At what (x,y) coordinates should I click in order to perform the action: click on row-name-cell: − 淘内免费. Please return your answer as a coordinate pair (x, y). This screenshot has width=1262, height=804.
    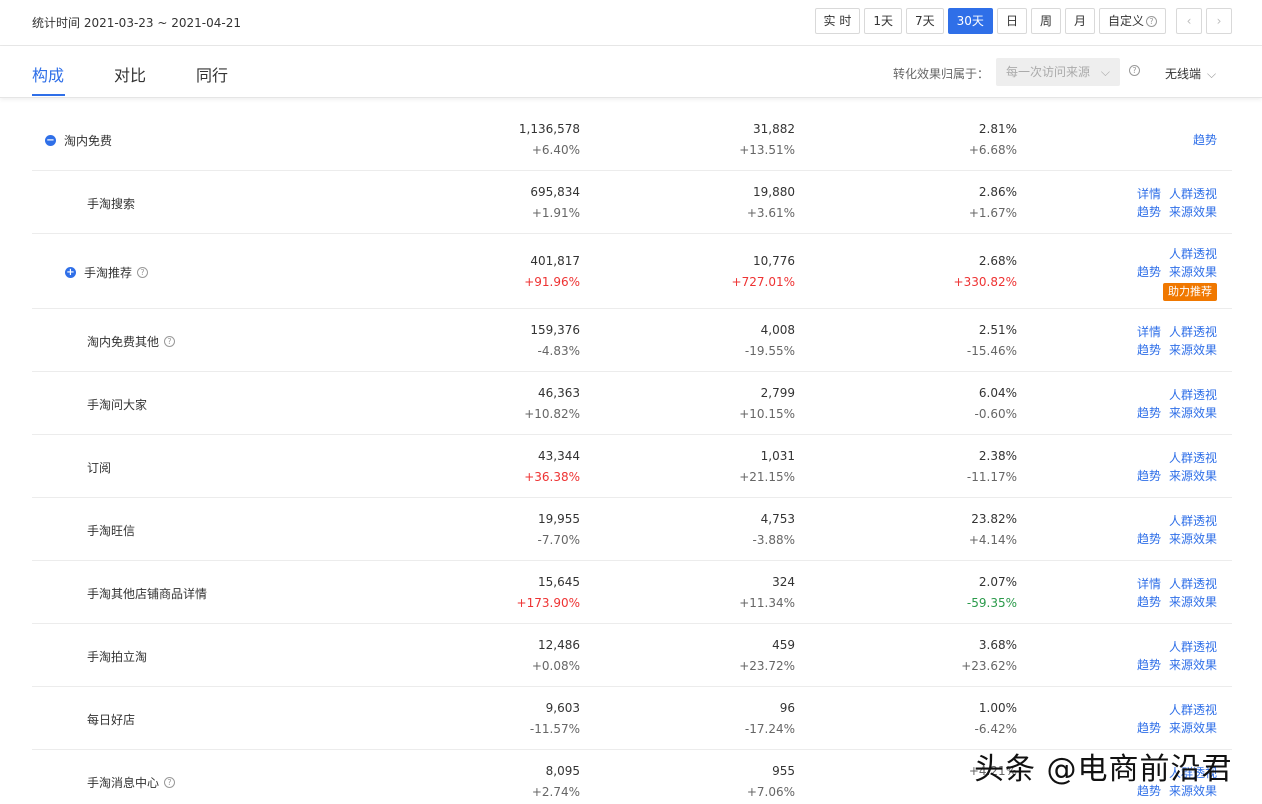
    Looking at the image, I should click on (78, 140).